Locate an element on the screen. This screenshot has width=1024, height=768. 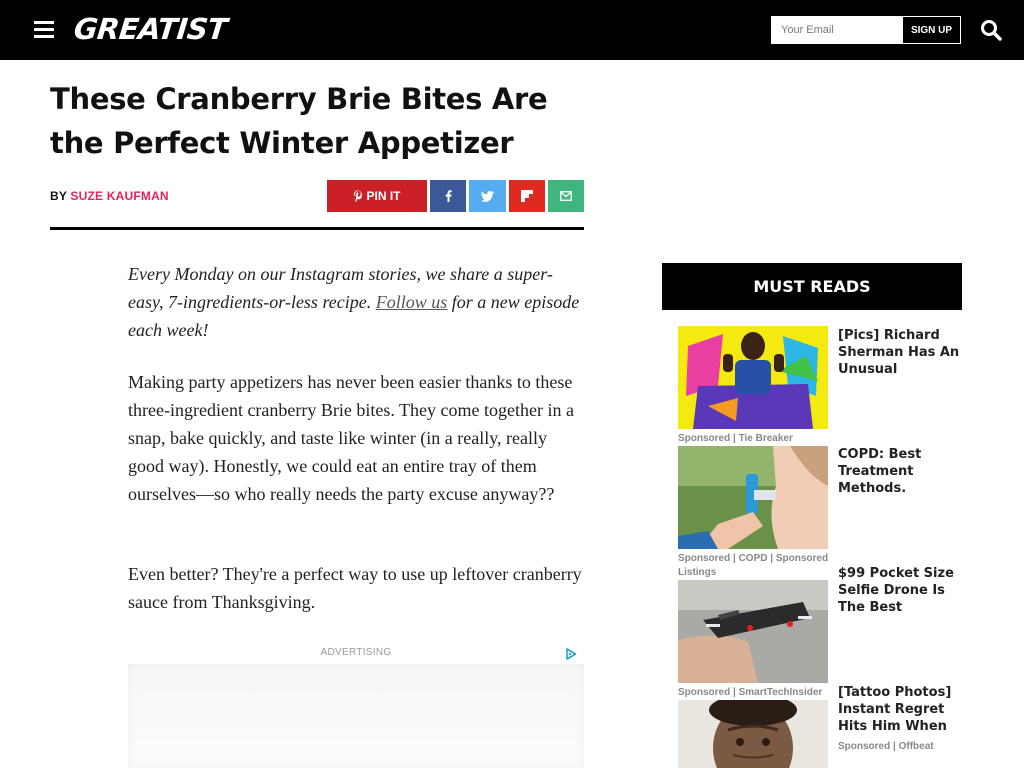
tattoo-face-photo is located at coordinates (753, 734).